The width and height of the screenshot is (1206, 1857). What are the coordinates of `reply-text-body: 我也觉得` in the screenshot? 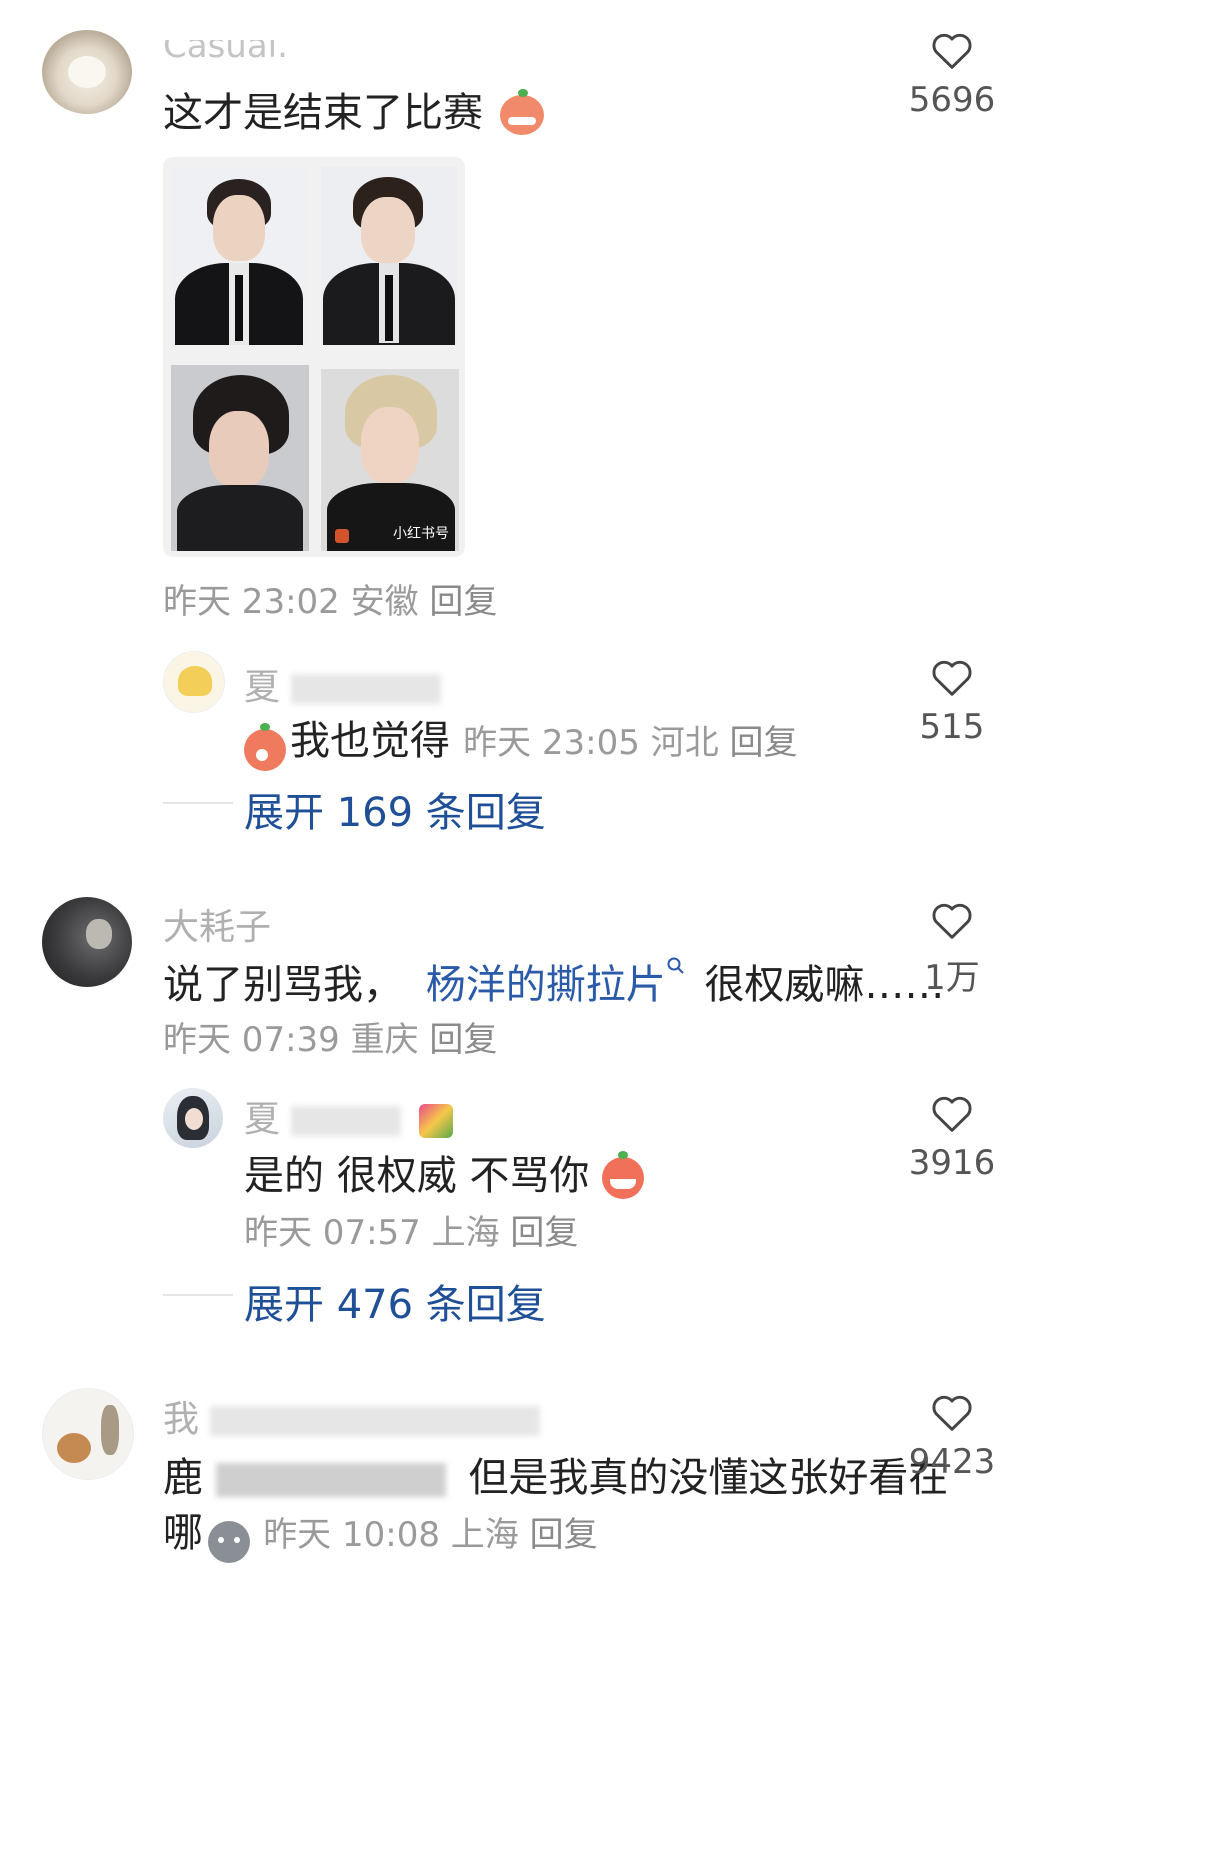 It's located at (370, 741).